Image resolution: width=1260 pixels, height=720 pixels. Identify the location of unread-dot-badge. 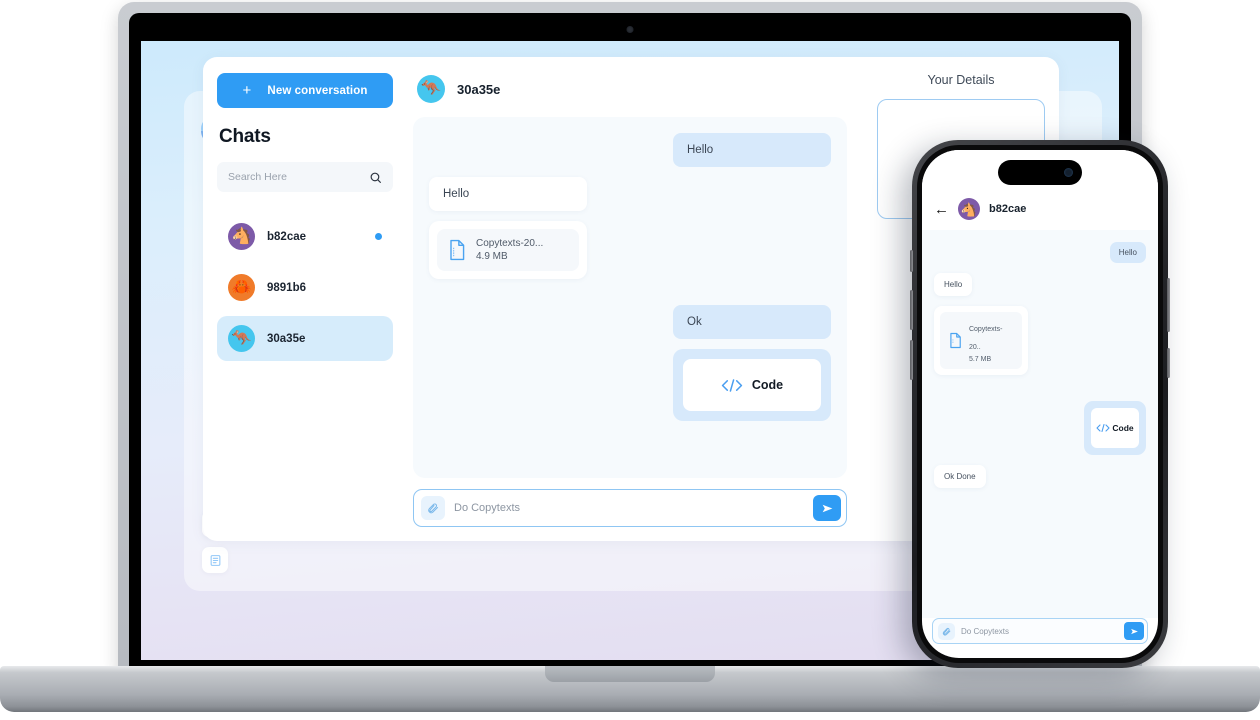
(378, 236).